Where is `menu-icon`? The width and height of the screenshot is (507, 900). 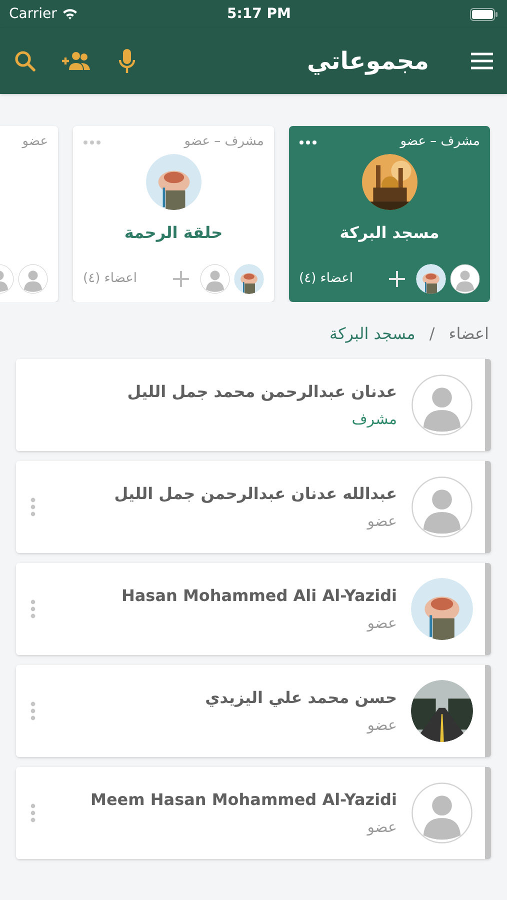 menu-icon is located at coordinates (482, 61).